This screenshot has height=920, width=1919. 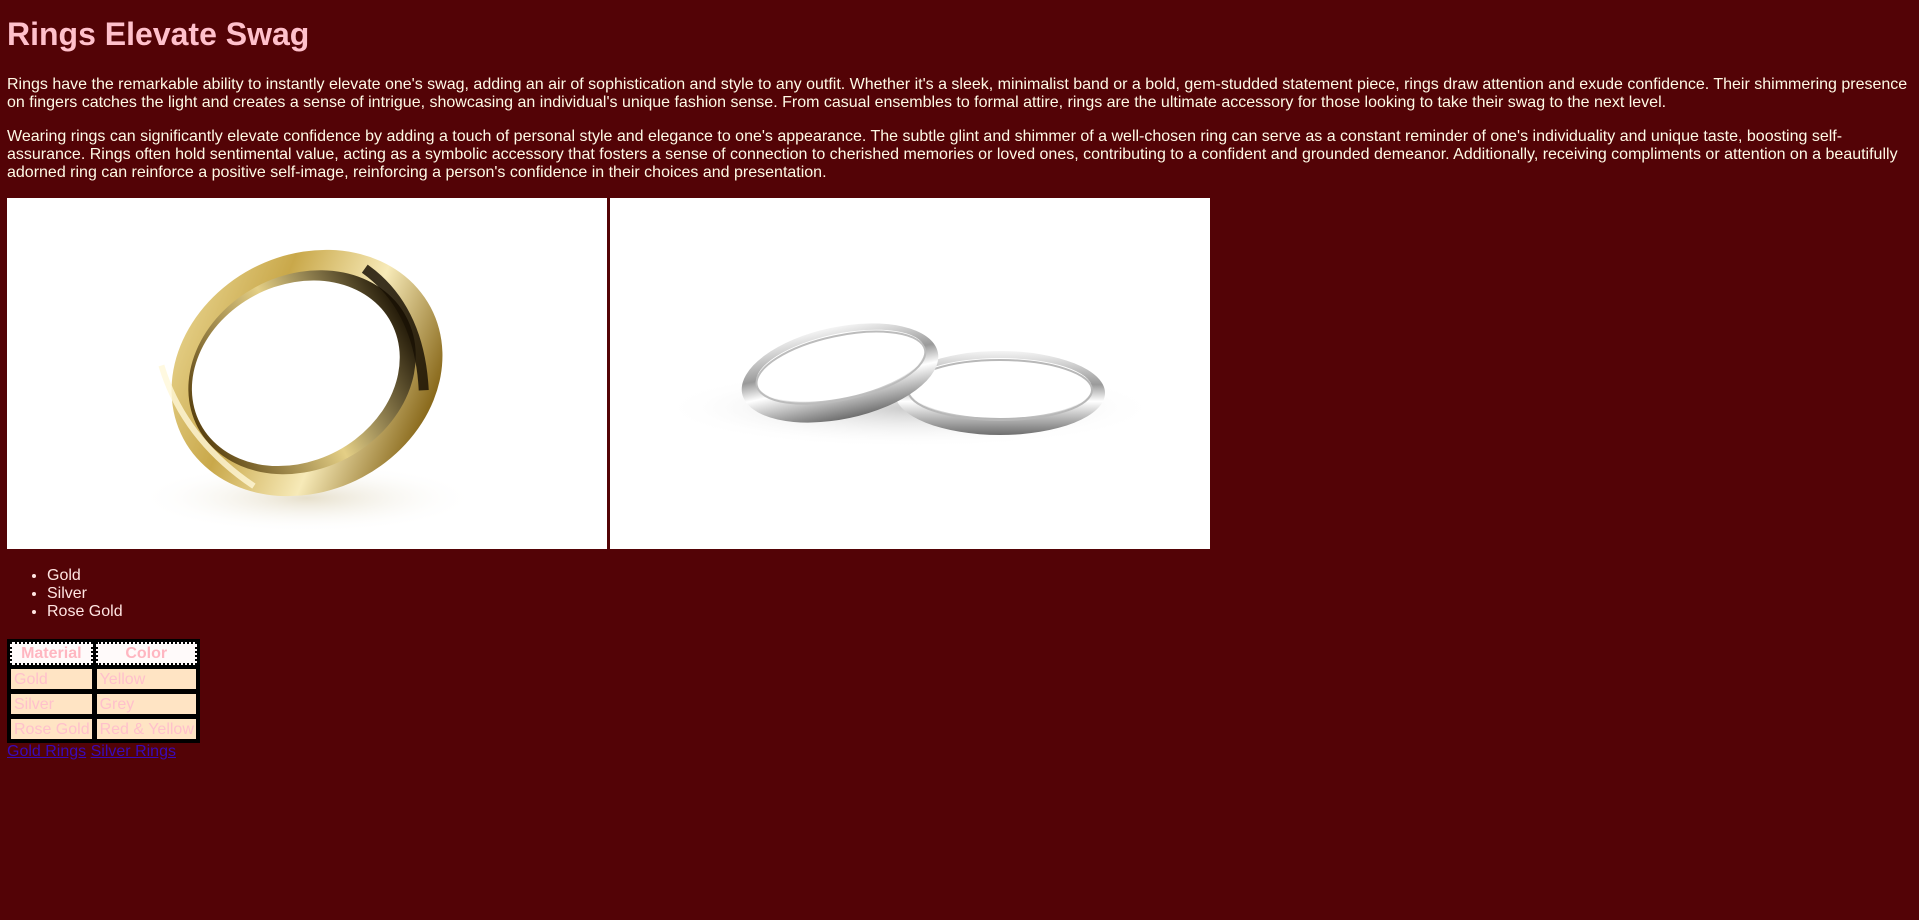 What do you see at coordinates (979, 612) in the screenshot?
I see `list-item: Rose Gold` at bounding box center [979, 612].